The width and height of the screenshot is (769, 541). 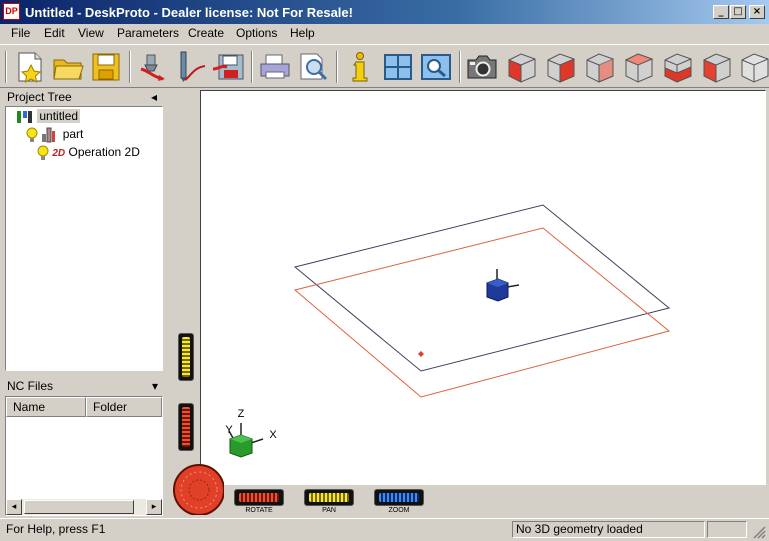 What do you see at coordinates (229, 430) in the screenshot?
I see `y-axis-label: Y` at bounding box center [229, 430].